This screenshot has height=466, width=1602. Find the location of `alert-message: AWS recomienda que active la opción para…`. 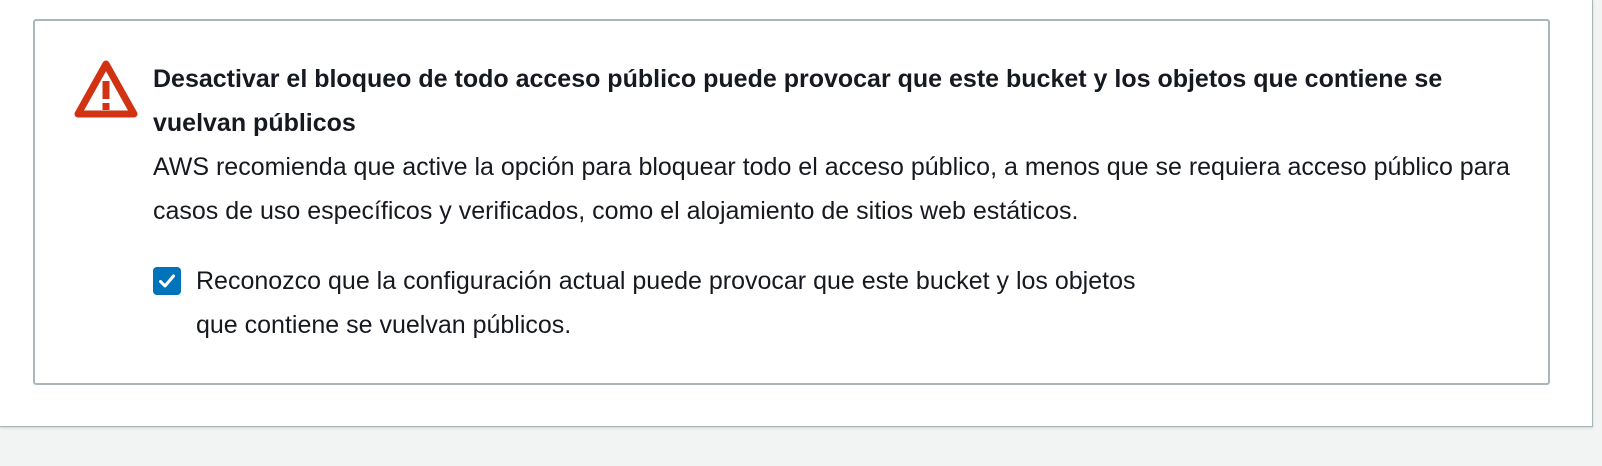

alert-message: AWS recomienda que active la opción para… is located at coordinates (831, 189).